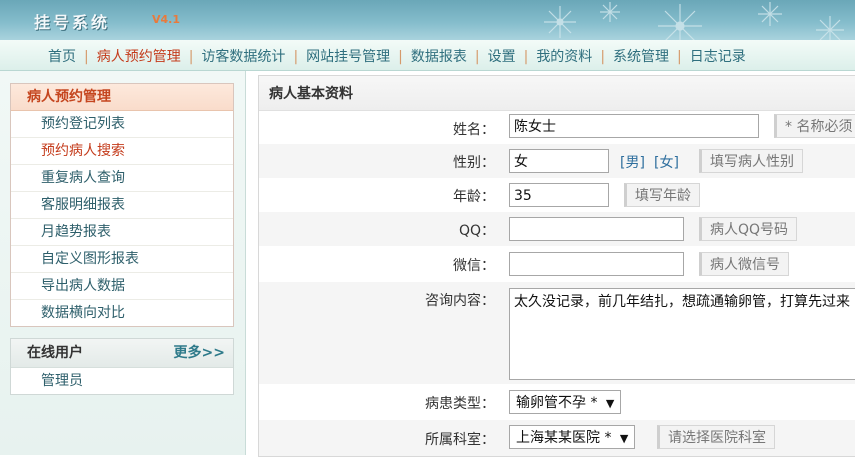 The width and height of the screenshot is (855, 457). I want to click on form-row-department: 所属科室： 上海某某医院 * ▼ 请选择医院科室, so click(557, 438).